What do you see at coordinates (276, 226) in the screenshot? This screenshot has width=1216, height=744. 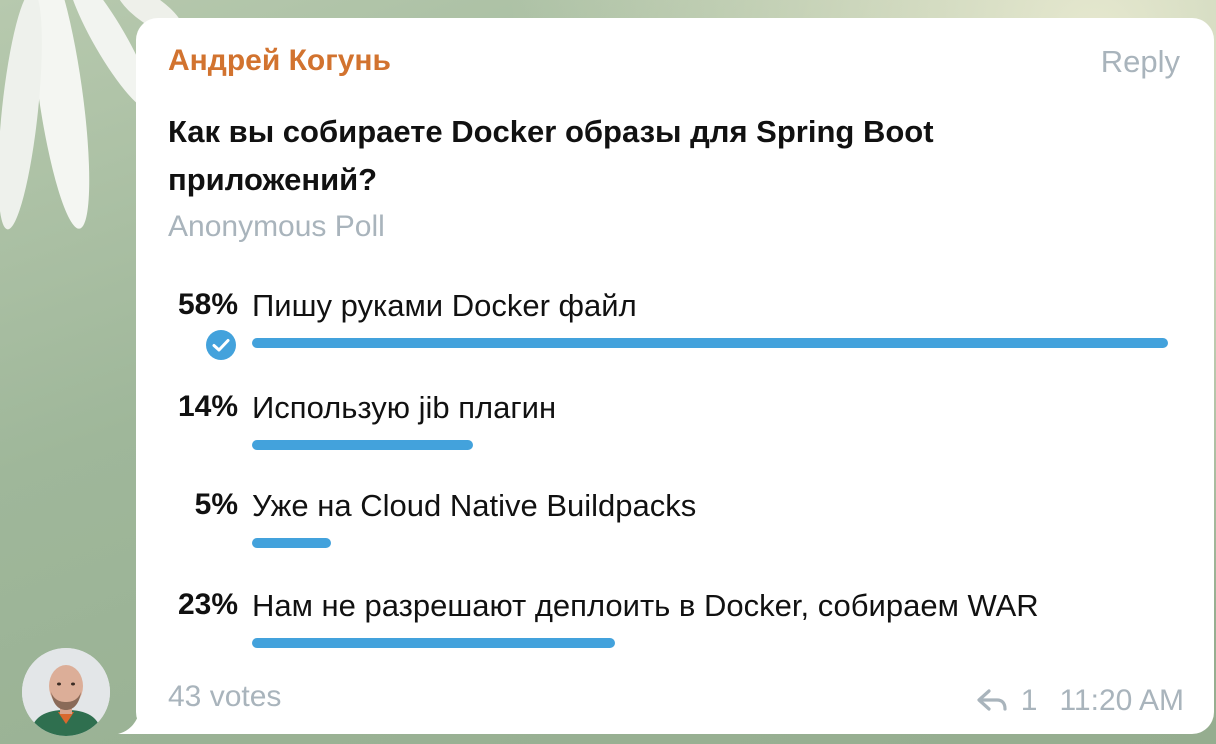 I see `poll-type-label: Anonymous Poll` at bounding box center [276, 226].